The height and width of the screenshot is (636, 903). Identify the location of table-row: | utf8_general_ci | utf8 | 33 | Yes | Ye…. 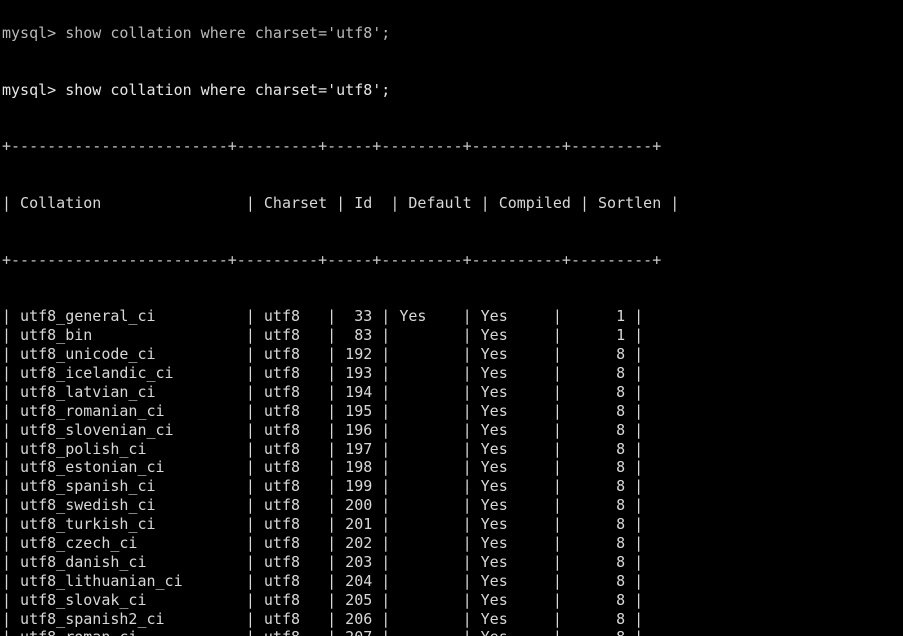
(323, 316).